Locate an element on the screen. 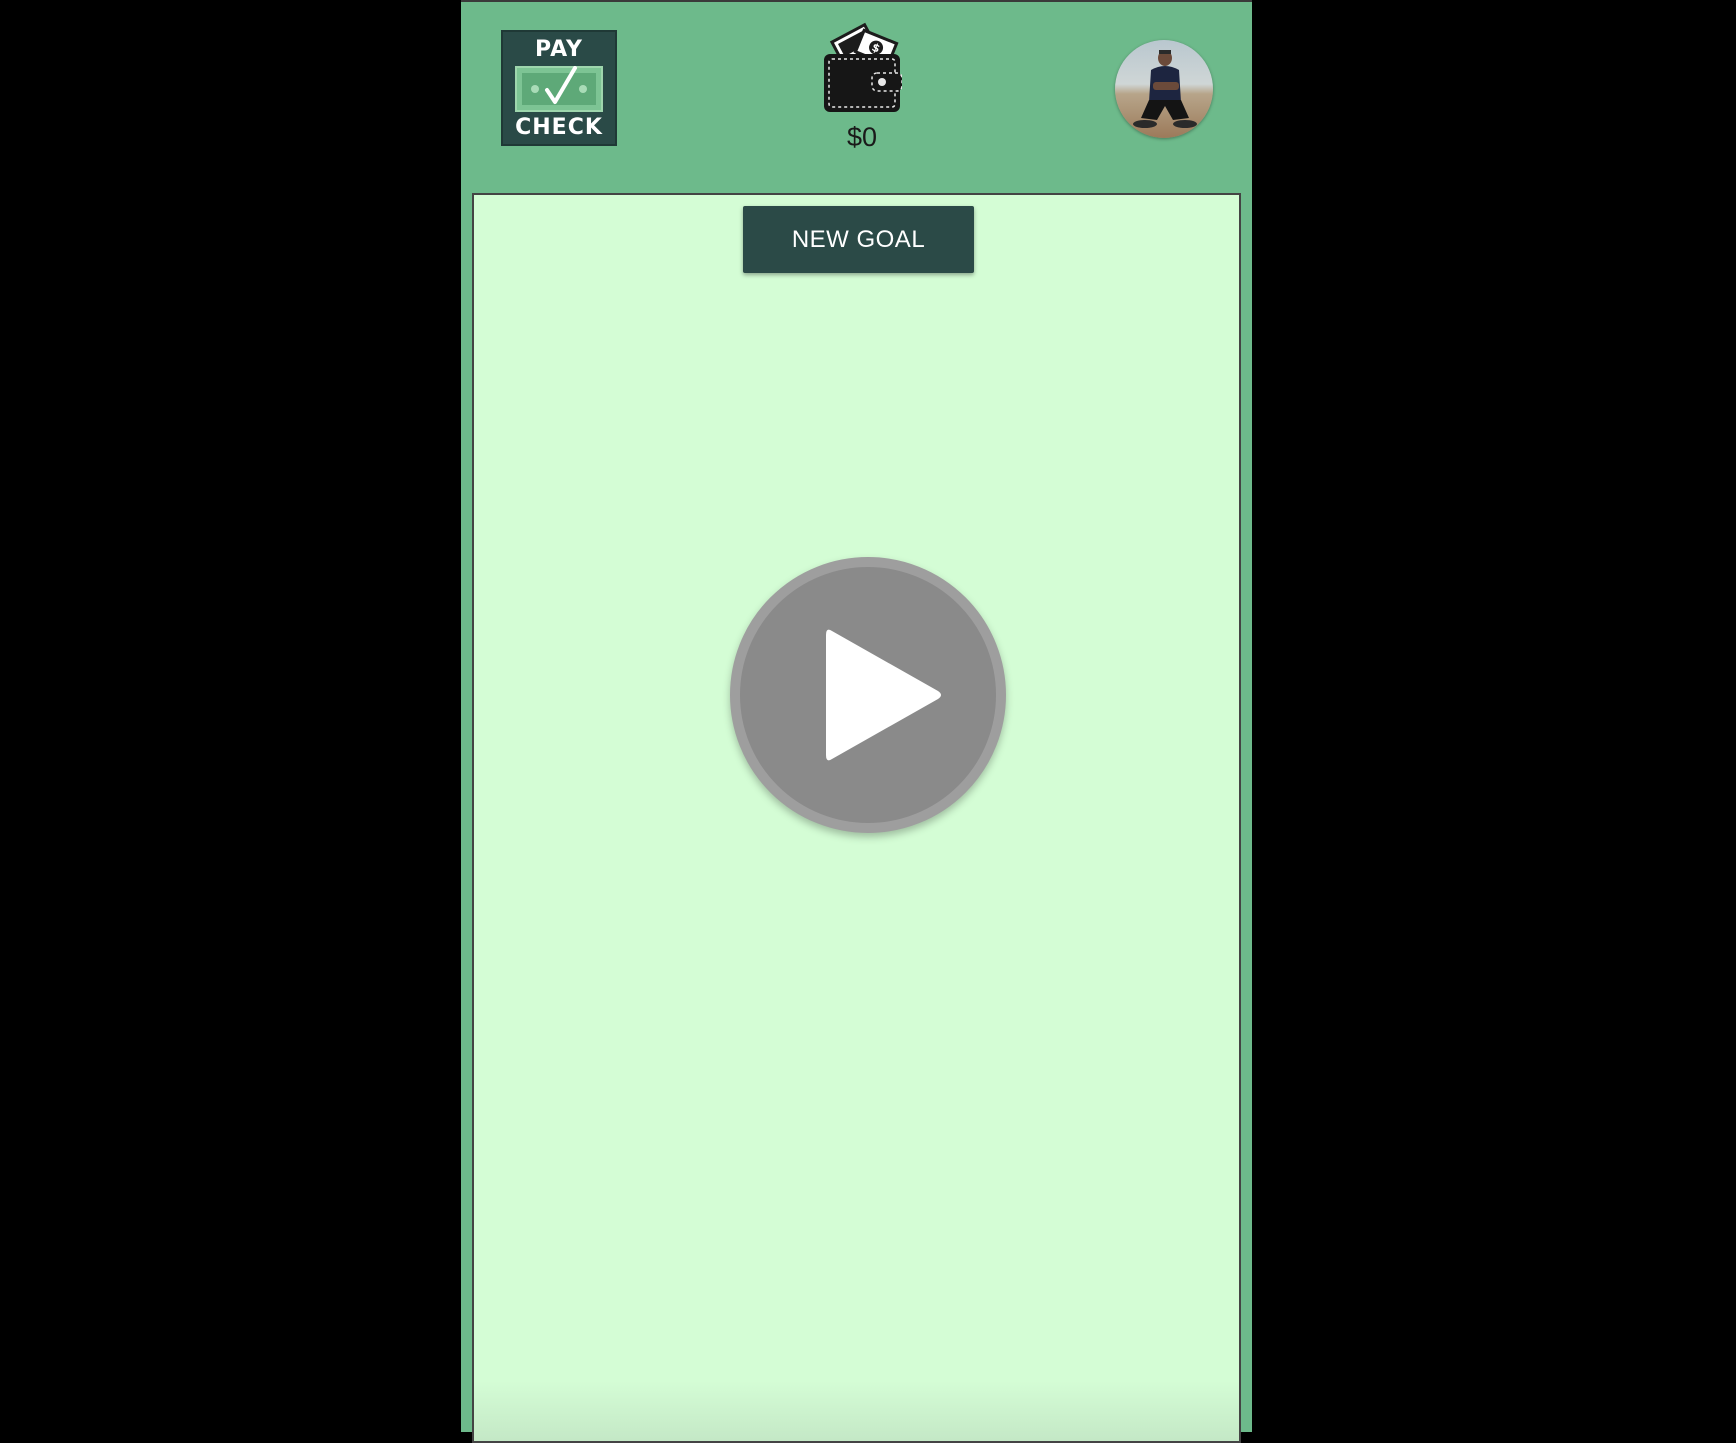 The image size is (1736, 1443). avatar-photo is located at coordinates (1164, 89).